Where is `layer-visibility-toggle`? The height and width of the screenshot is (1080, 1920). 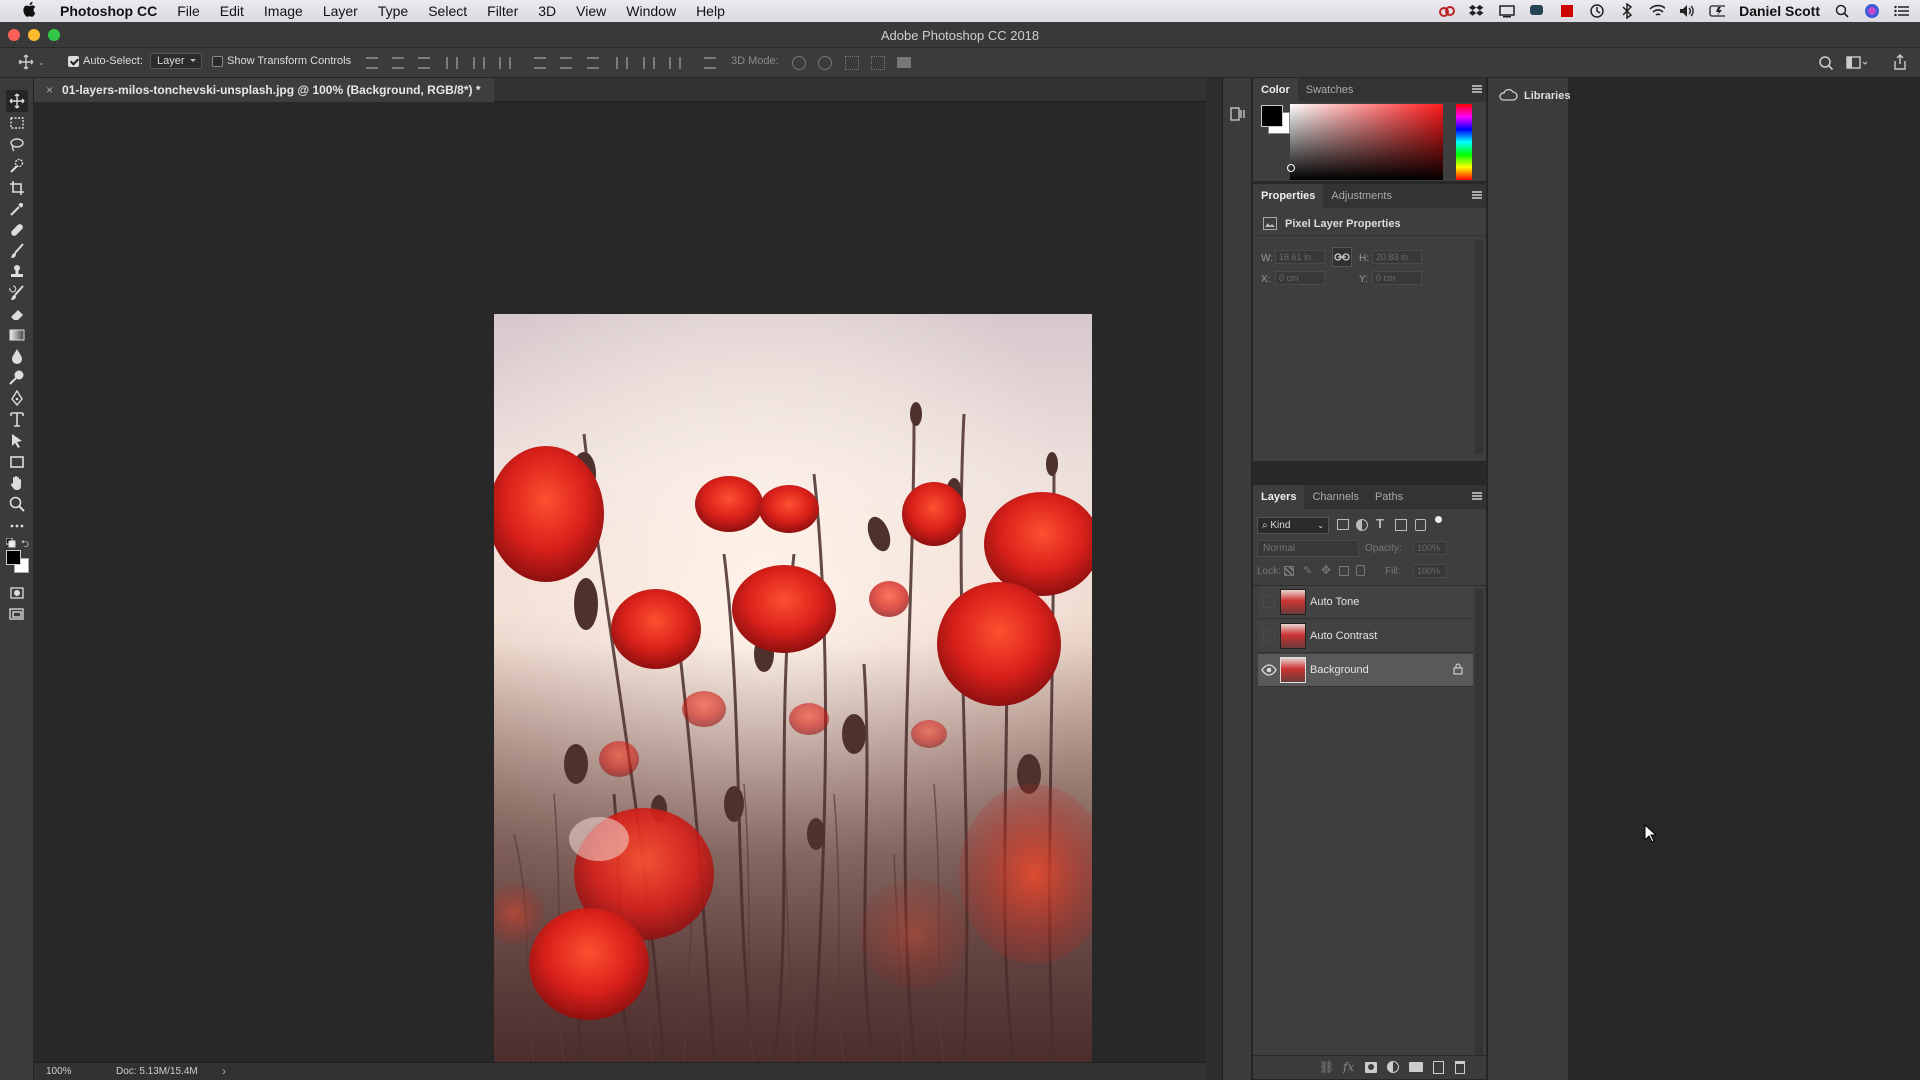 layer-visibility-toggle is located at coordinates (1269, 636).